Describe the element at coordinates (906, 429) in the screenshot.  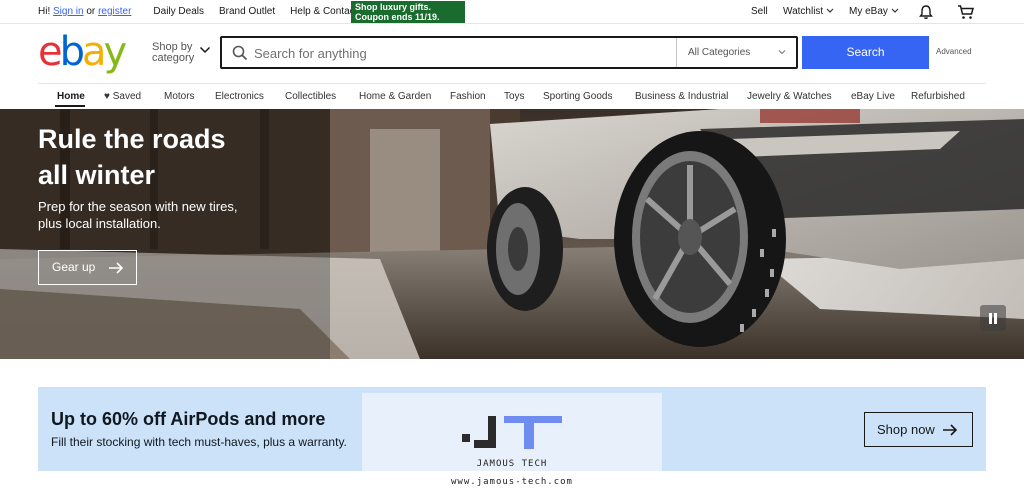
I see `shop-now-label: Shop now` at that location.